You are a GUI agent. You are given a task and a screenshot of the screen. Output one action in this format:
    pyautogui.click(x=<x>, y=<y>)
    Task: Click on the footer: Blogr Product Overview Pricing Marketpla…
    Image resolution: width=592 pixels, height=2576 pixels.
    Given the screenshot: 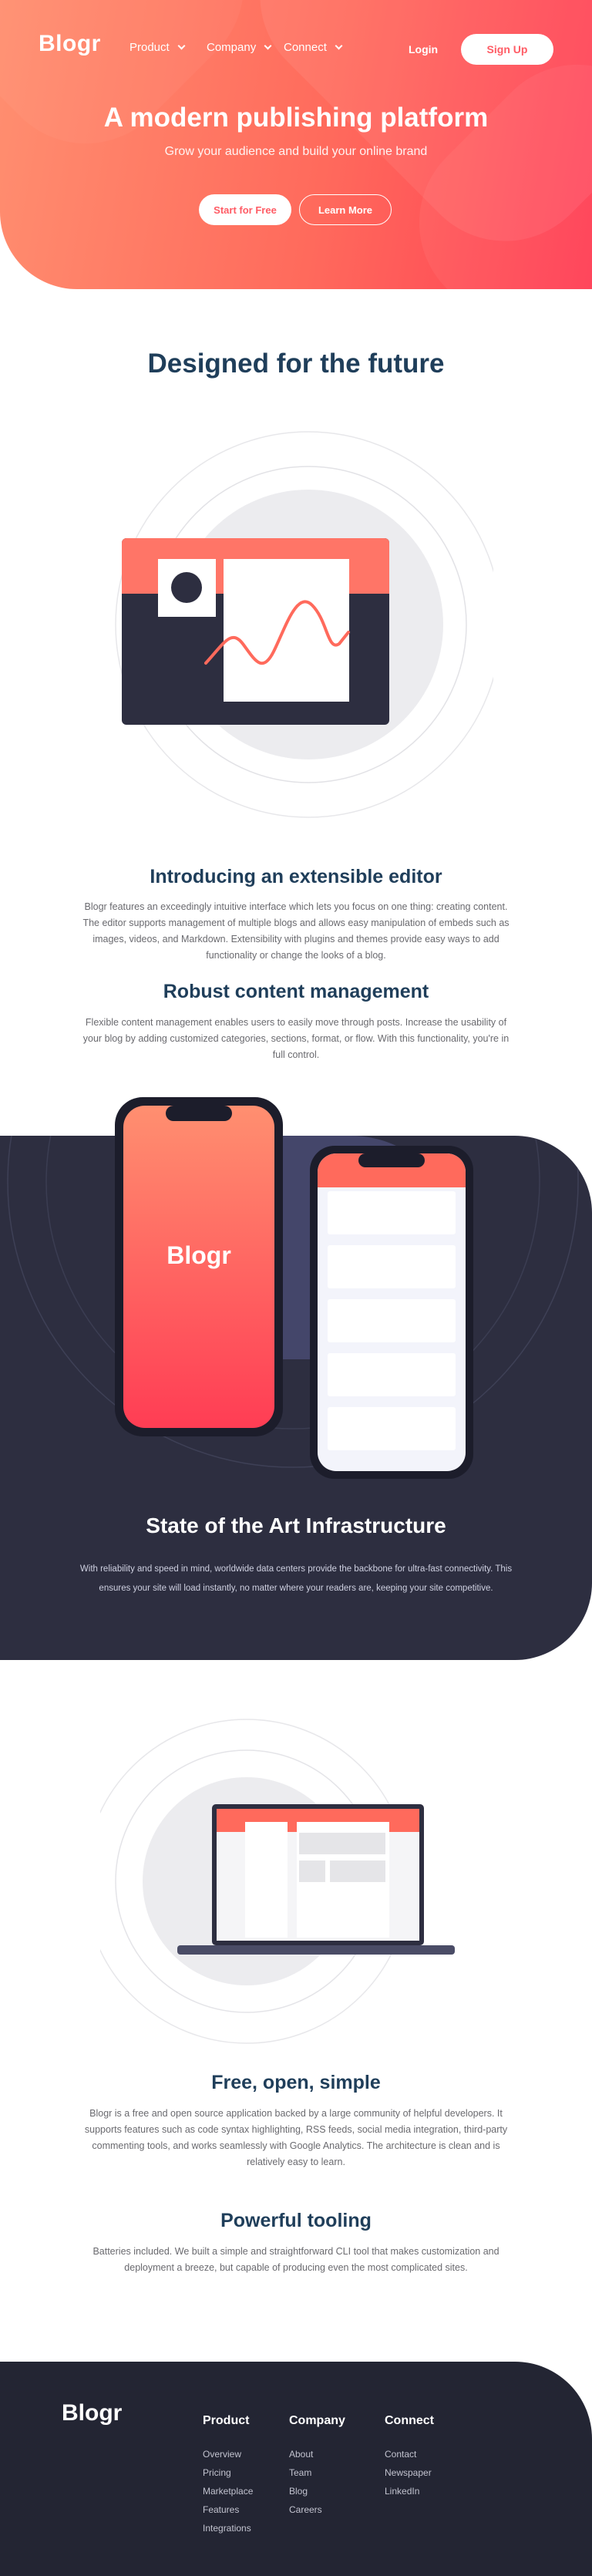 What is the action you would take?
    pyautogui.click(x=296, y=2469)
    